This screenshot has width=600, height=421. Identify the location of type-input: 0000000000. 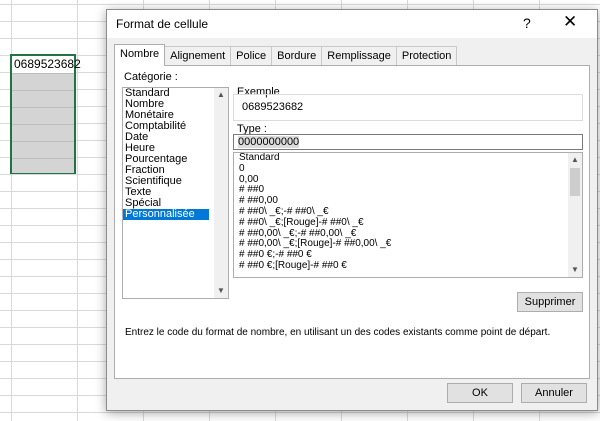
(408, 142).